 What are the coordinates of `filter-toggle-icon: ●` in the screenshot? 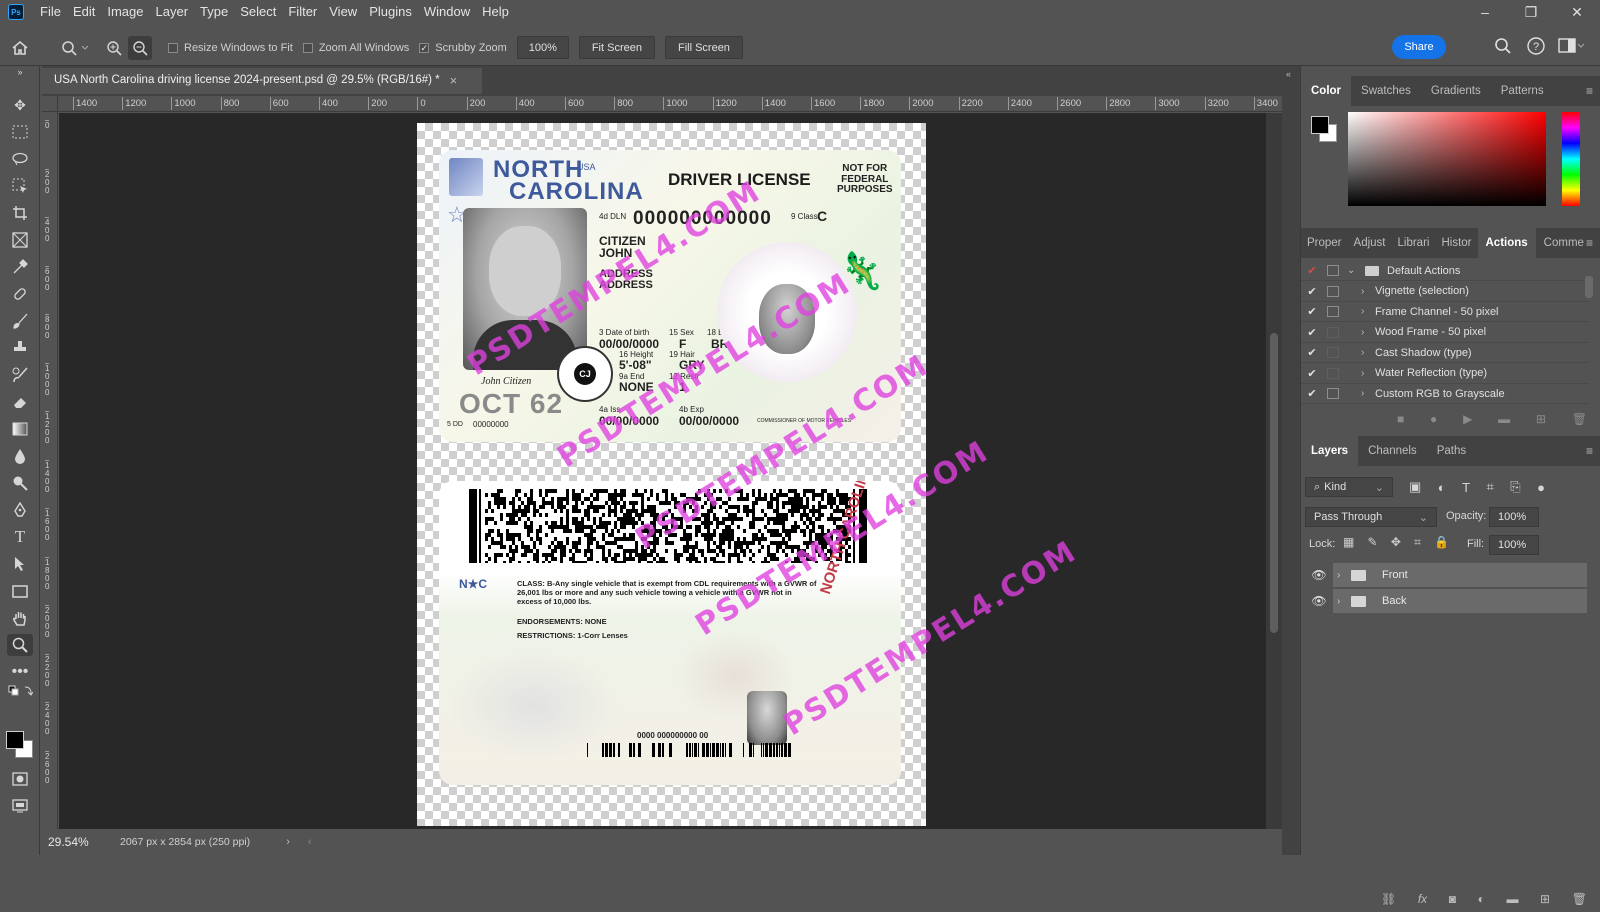 It's located at (1541, 487).